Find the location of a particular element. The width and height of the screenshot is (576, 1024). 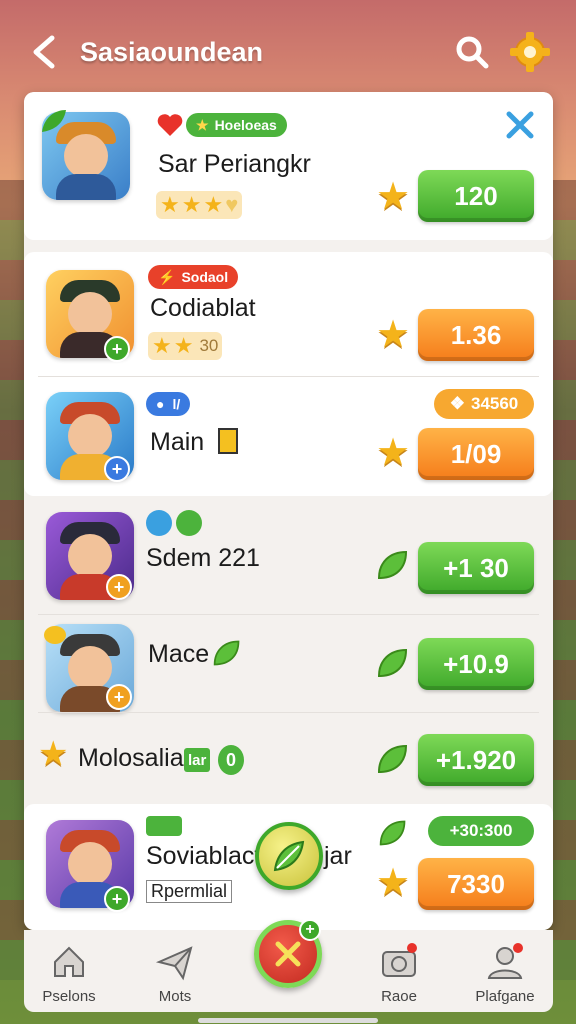

list-item: + ⚡ Sodaol Codiablat ★ ★ 30 ★ 1.36 is located at coordinates (288, 314).